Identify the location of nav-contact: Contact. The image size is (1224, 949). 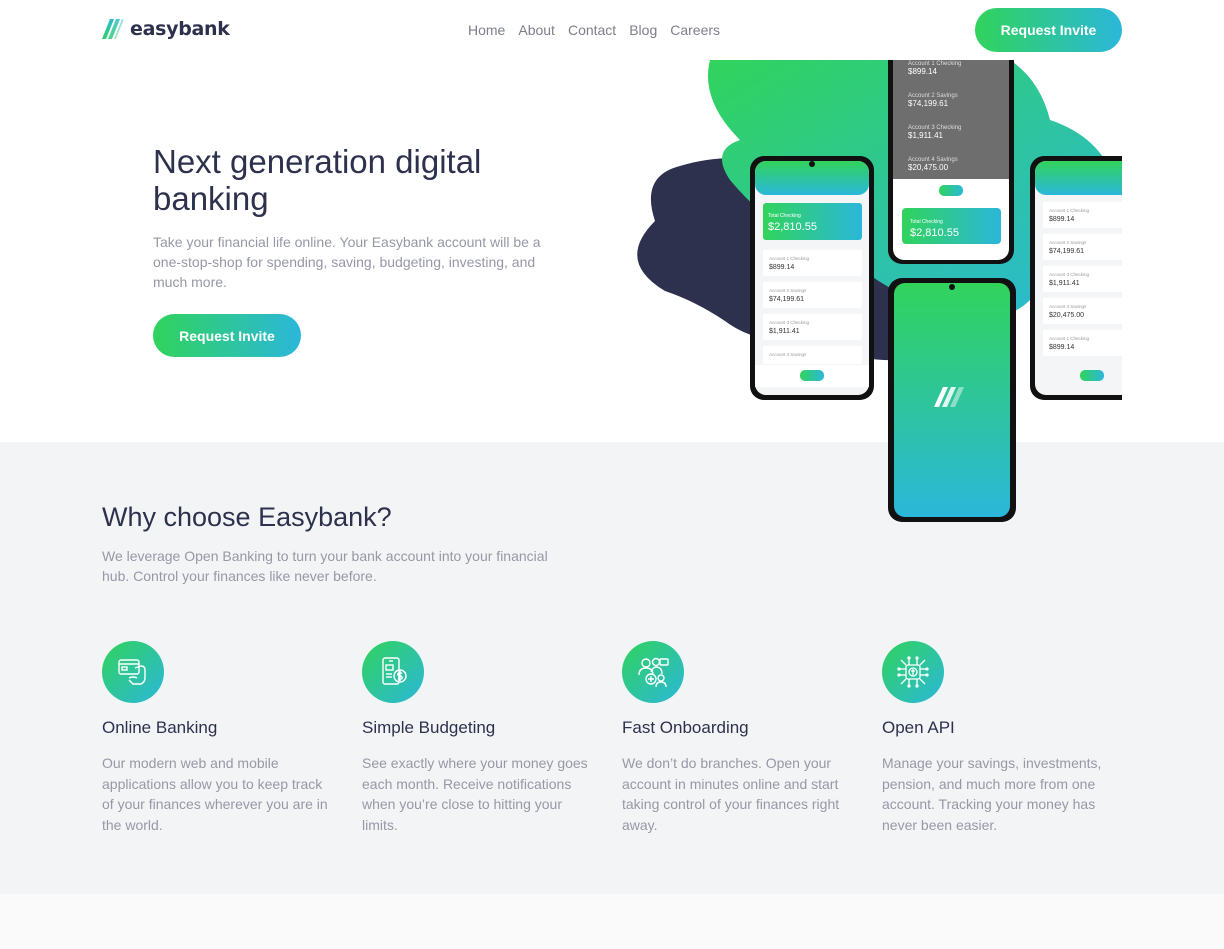
(592, 30).